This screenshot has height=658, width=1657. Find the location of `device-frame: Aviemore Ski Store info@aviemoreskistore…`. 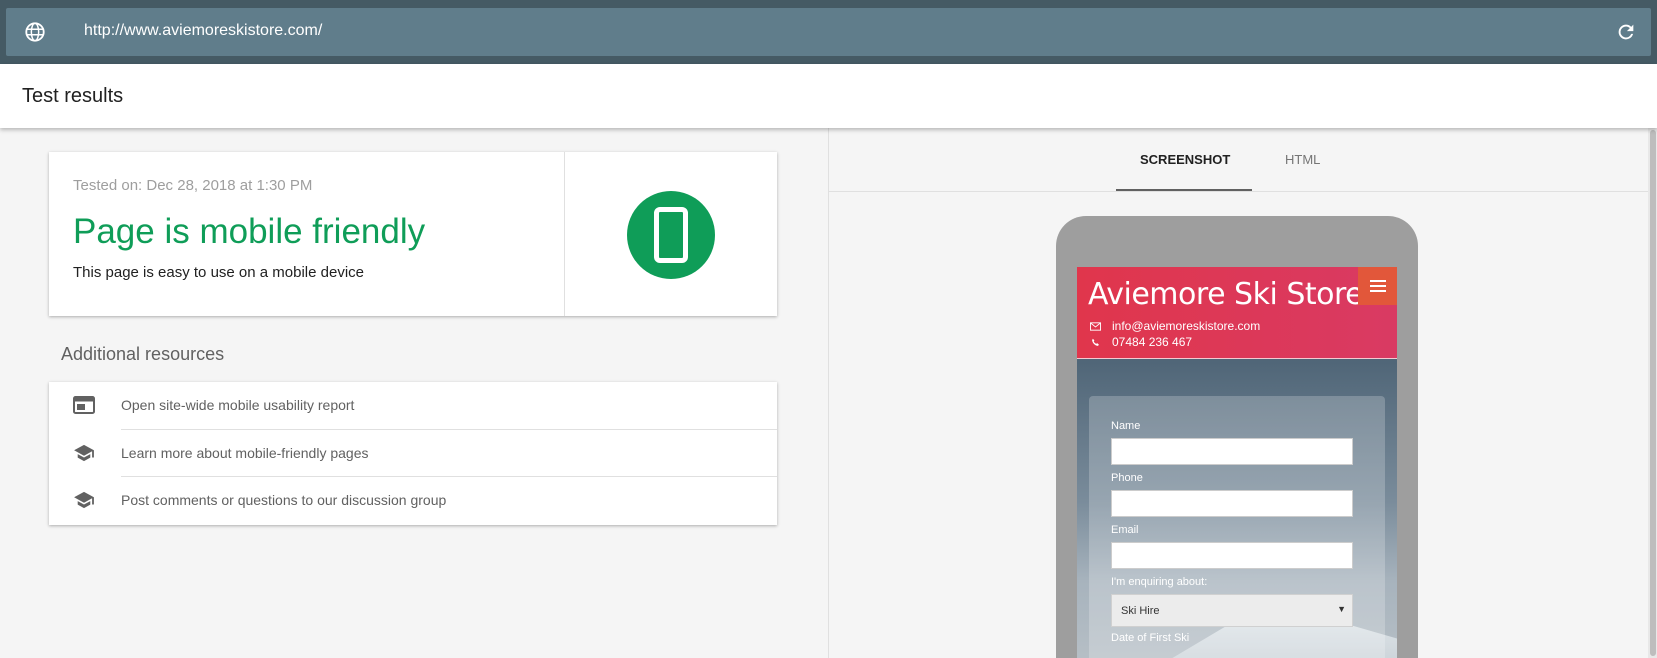

device-frame: Aviemore Ski Store info@aviemoreskistore… is located at coordinates (1237, 437).